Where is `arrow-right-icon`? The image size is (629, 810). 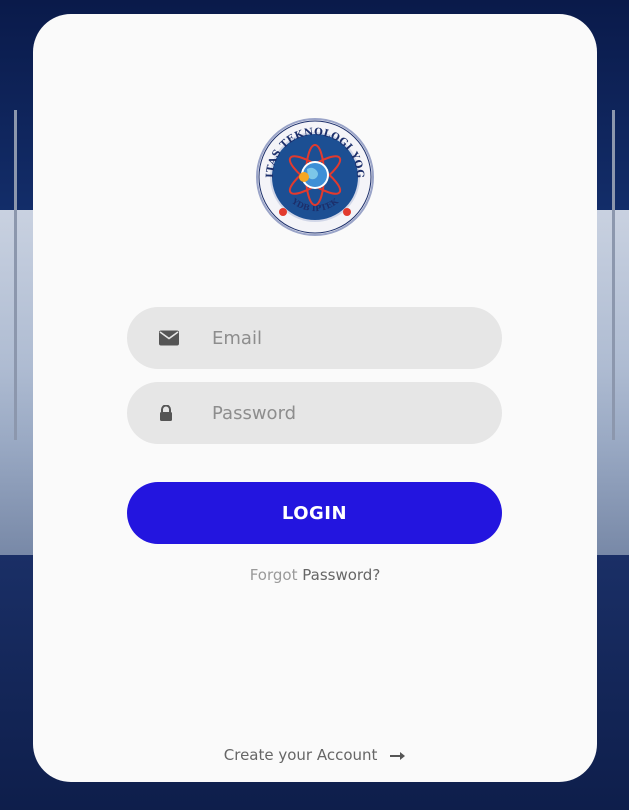 arrow-right-icon is located at coordinates (398, 756).